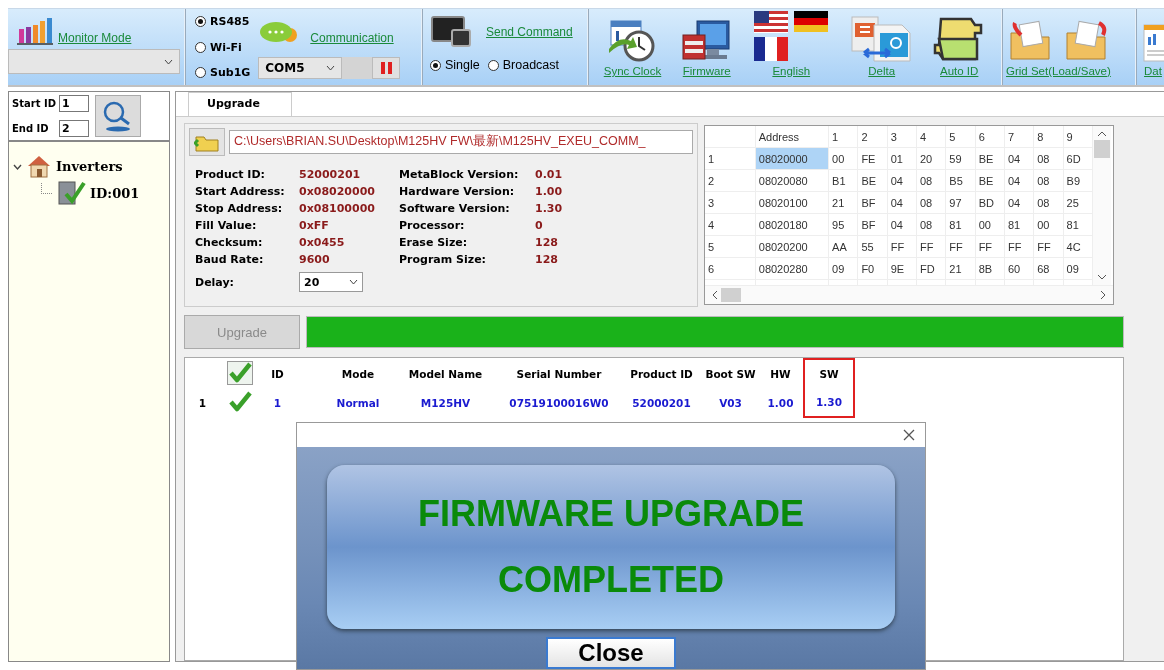 The height and width of the screenshot is (670, 1164). Describe the element at coordinates (457, 191) in the screenshot. I see `field-label: Hardware Version:` at that location.